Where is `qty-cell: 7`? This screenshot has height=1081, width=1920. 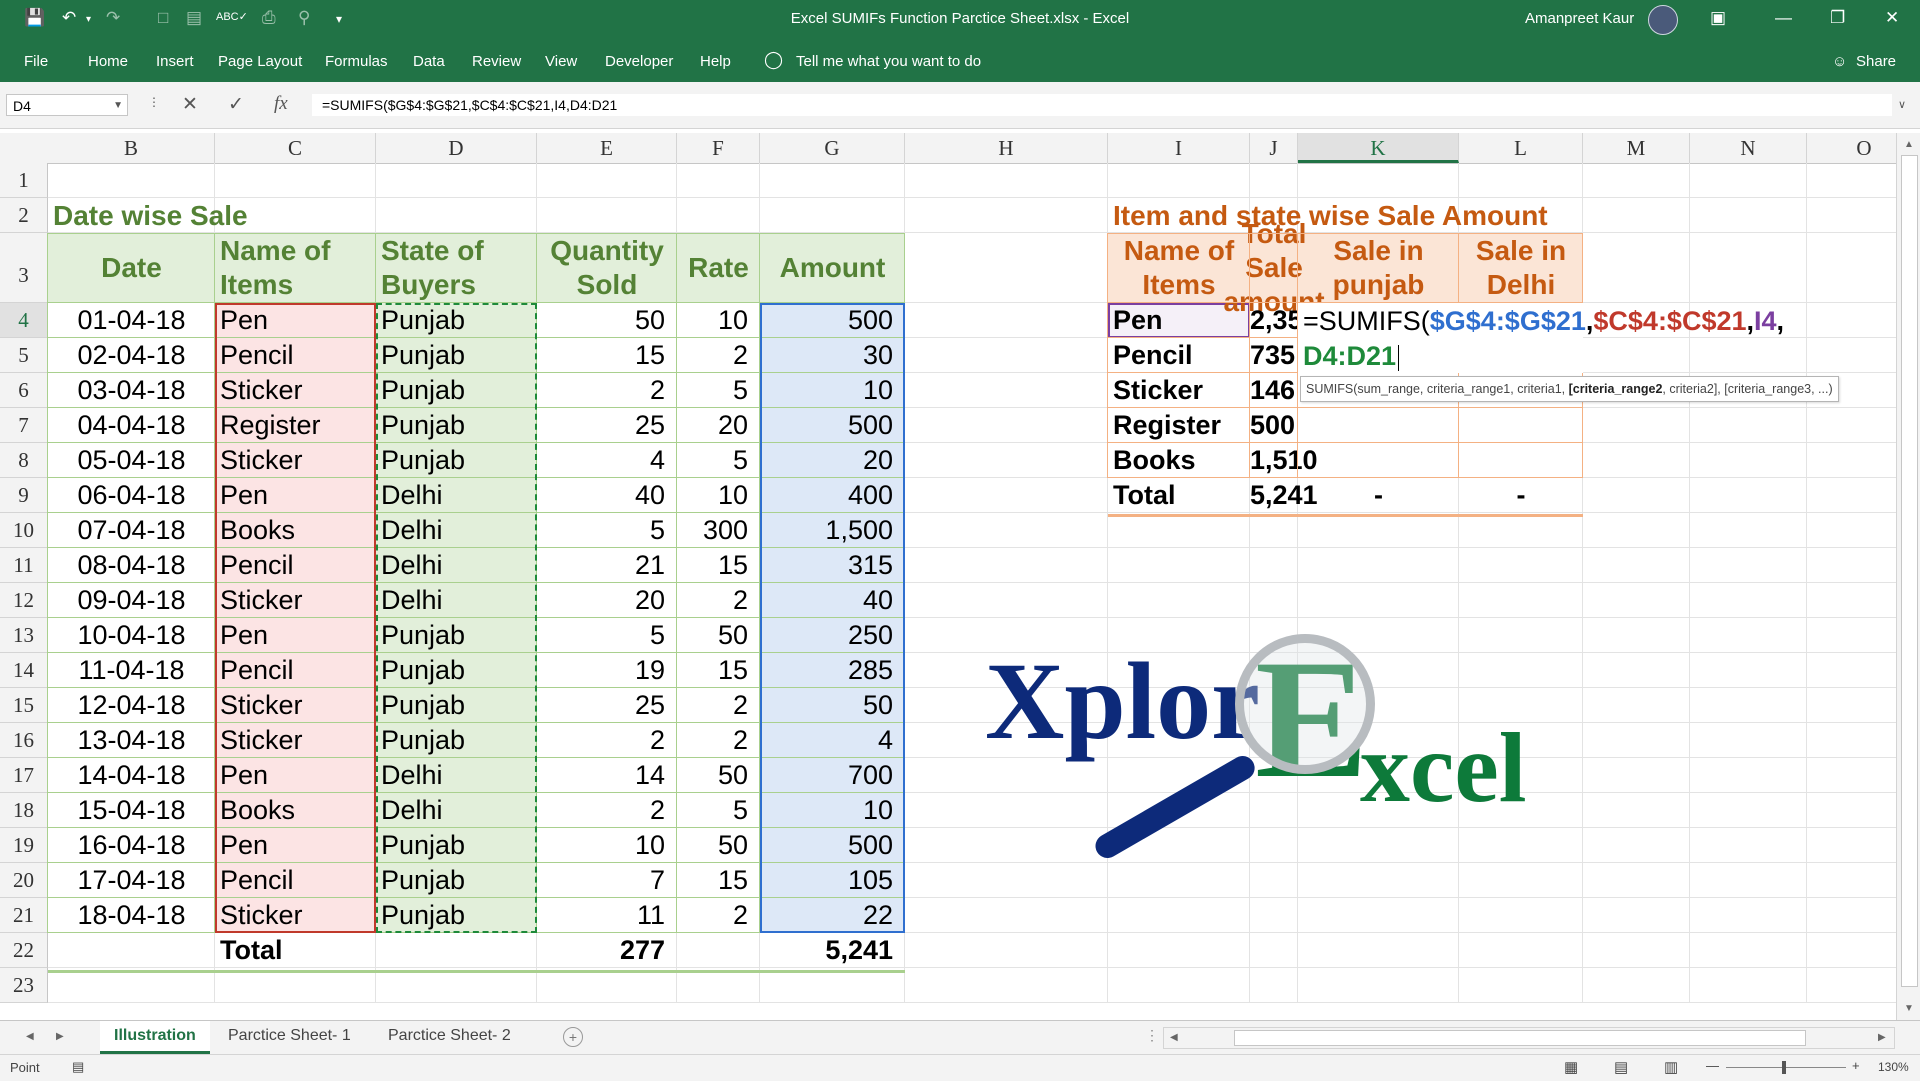 qty-cell: 7 is located at coordinates (607, 880).